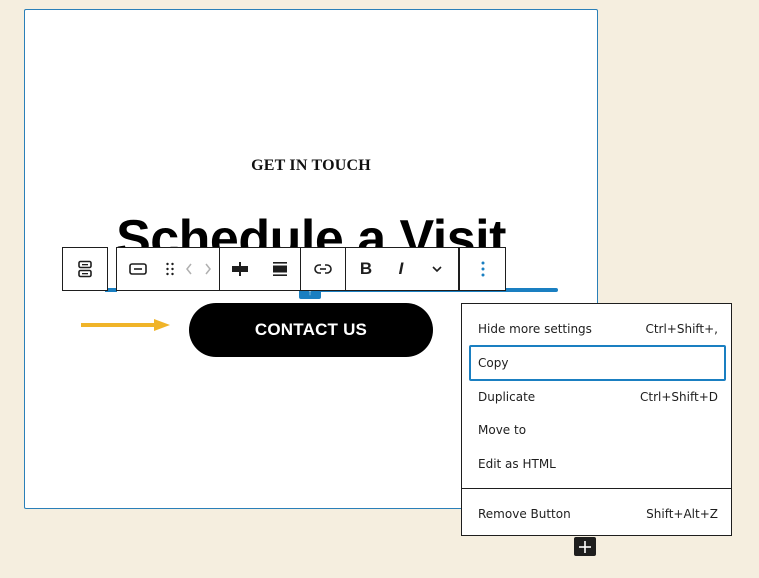 The width and height of the screenshot is (759, 578). What do you see at coordinates (597, 329) in the screenshot?
I see `menu-item-hide-settings: Hide more settings Ctrl+Shift+,` at bounding box center [597, 329].